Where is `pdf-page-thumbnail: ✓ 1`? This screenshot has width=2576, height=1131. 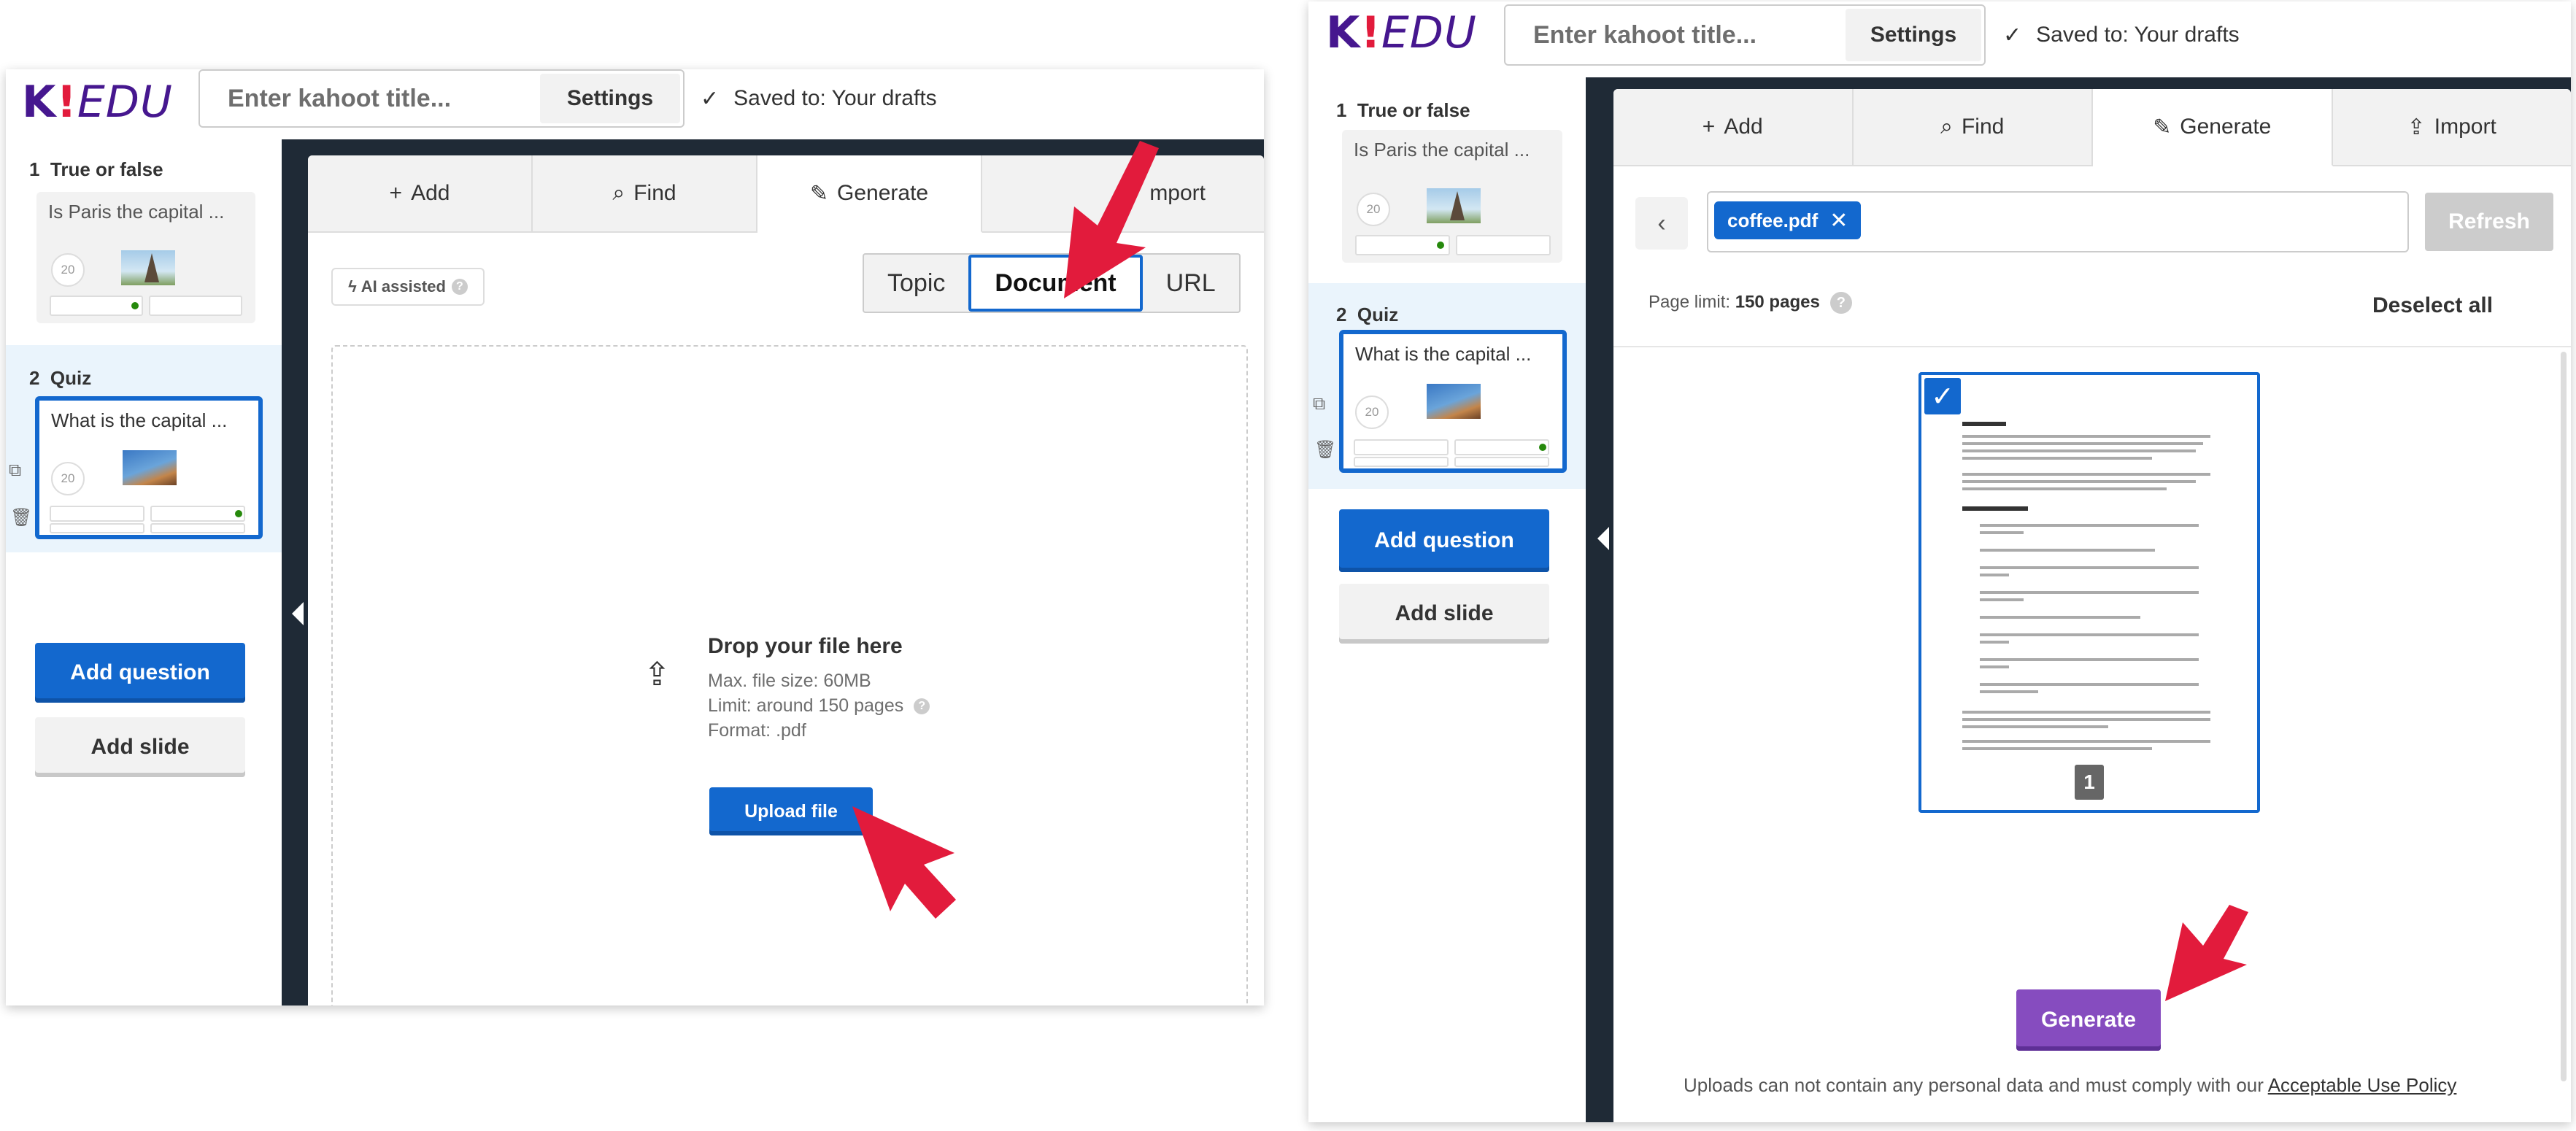 pdf-page-thumbnail: ✓ 1 is located at coordinates (2089, 592).